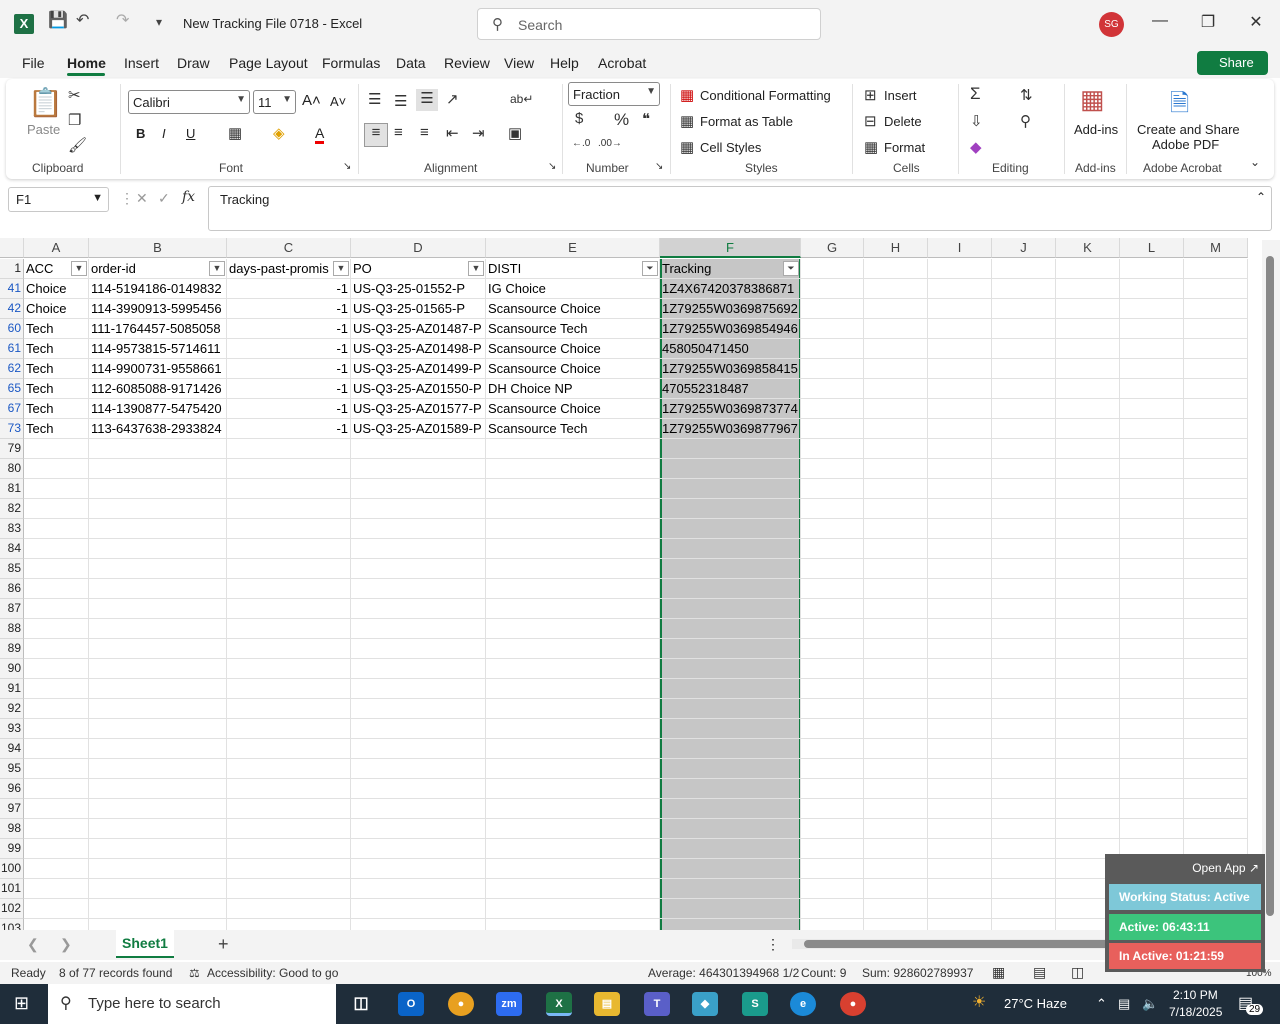  Describe the element at coordinates (12, 469) in the screenshot. I see `row-header: 80` at that location.